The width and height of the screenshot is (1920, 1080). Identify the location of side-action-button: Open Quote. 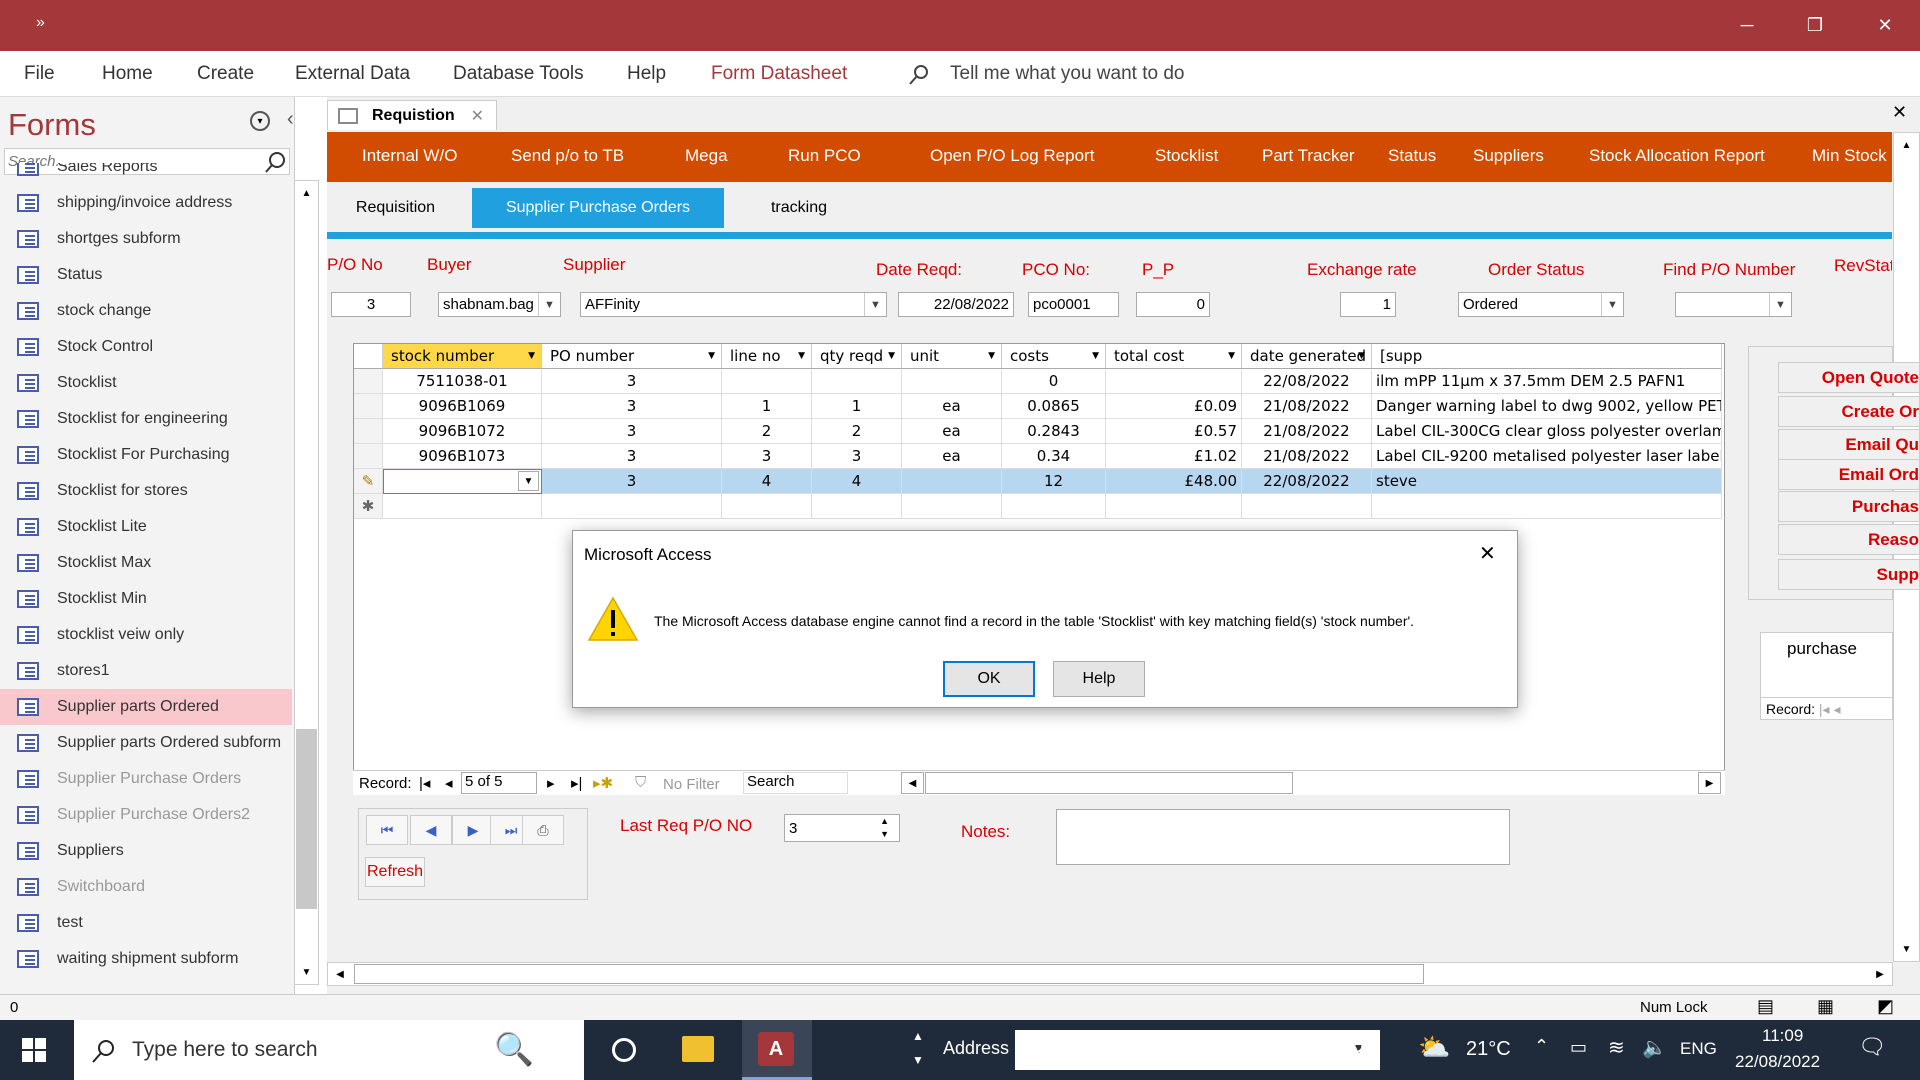
(1849, 377).